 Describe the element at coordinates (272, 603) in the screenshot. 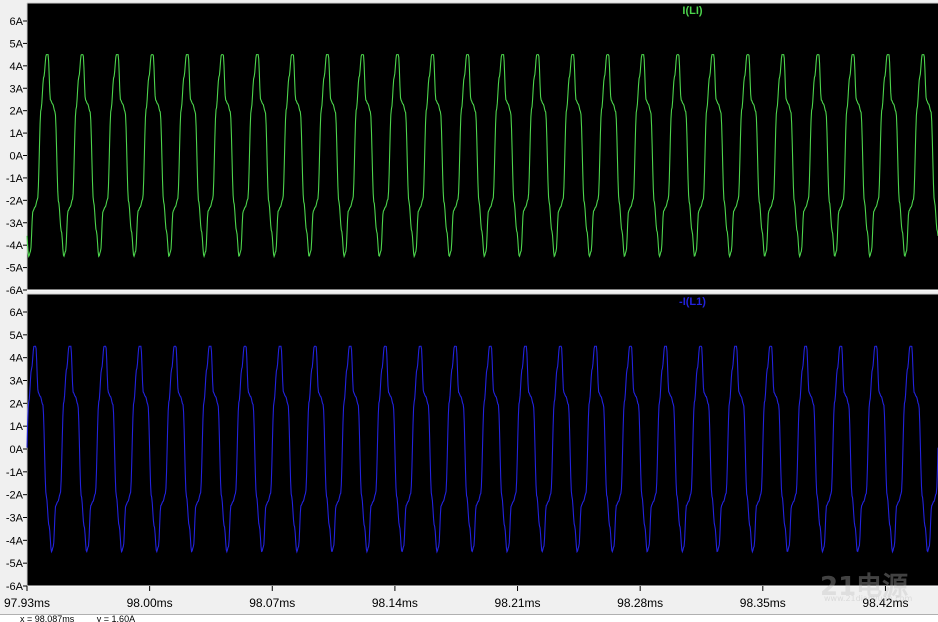

I see `x-tick-label: 98.07ms` at that location.